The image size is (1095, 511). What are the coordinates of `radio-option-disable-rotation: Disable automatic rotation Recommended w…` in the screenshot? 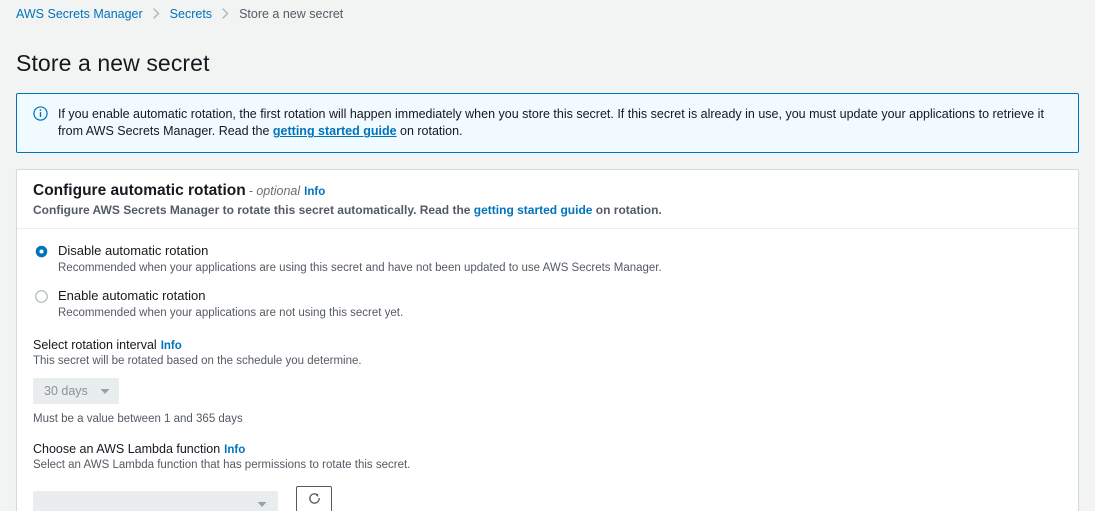 It's located at (547, 259).